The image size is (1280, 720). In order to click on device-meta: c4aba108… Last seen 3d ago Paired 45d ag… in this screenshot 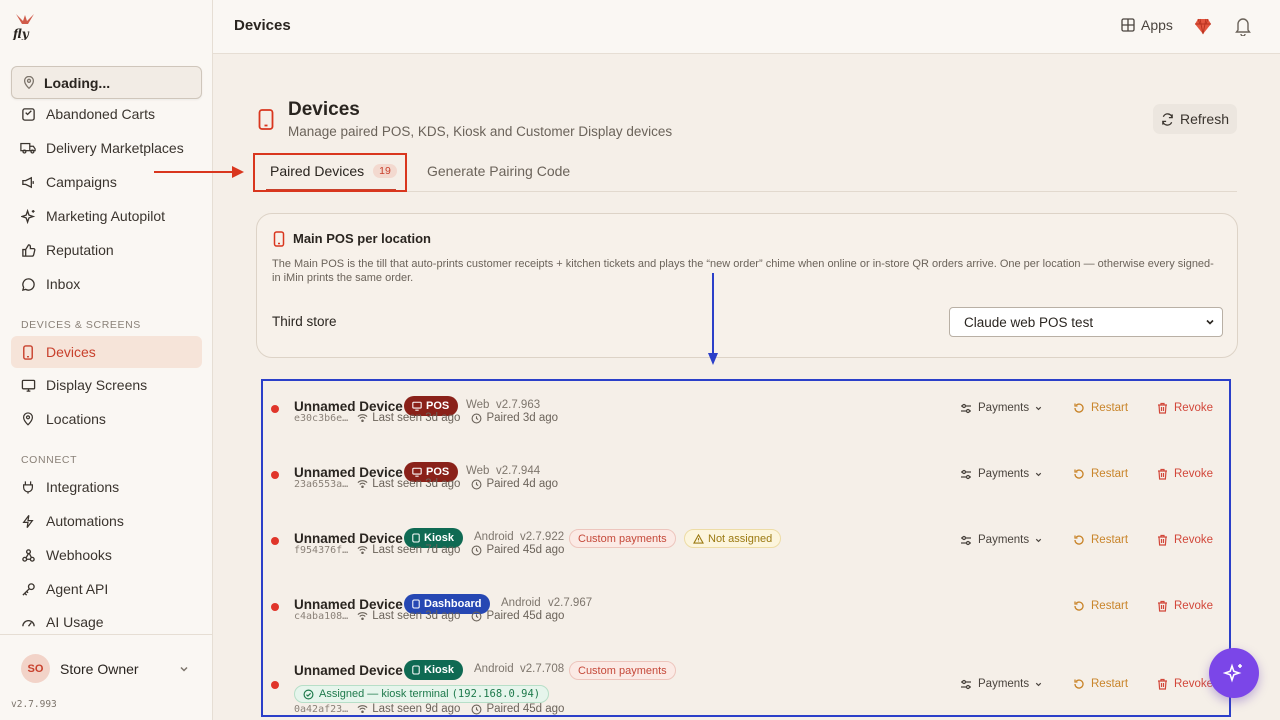, I will do `click(434, 616)`.